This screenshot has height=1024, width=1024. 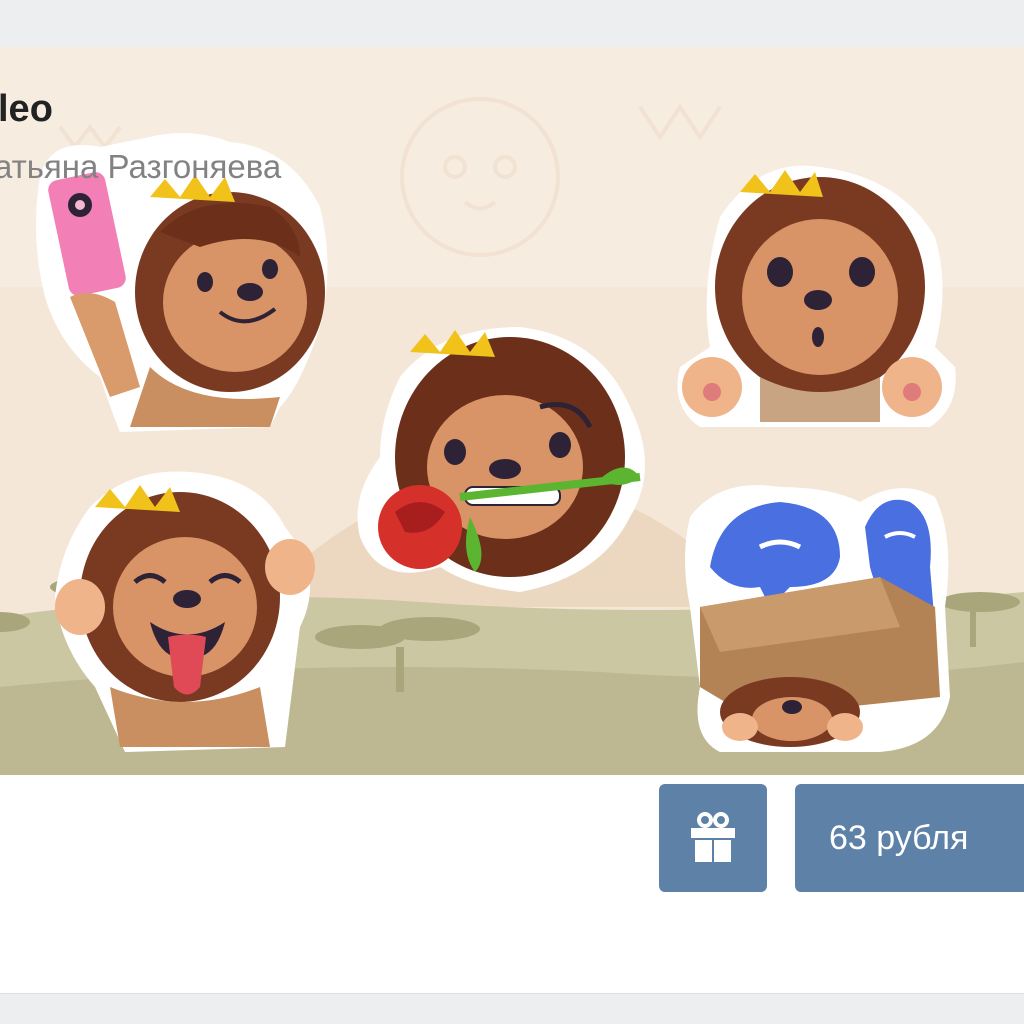 I want to click on buy-button: 63 рубля, so click(x=909, y=838).